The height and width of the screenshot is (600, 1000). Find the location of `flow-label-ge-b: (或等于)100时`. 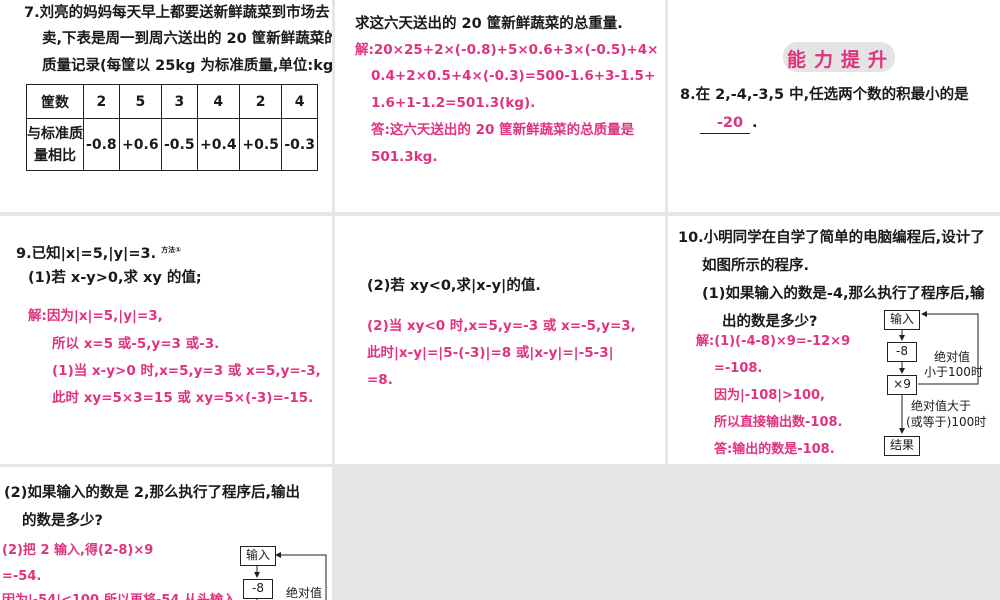

flow-label-ge-b: (或等于)100时 is located at coordinates (946, 422).